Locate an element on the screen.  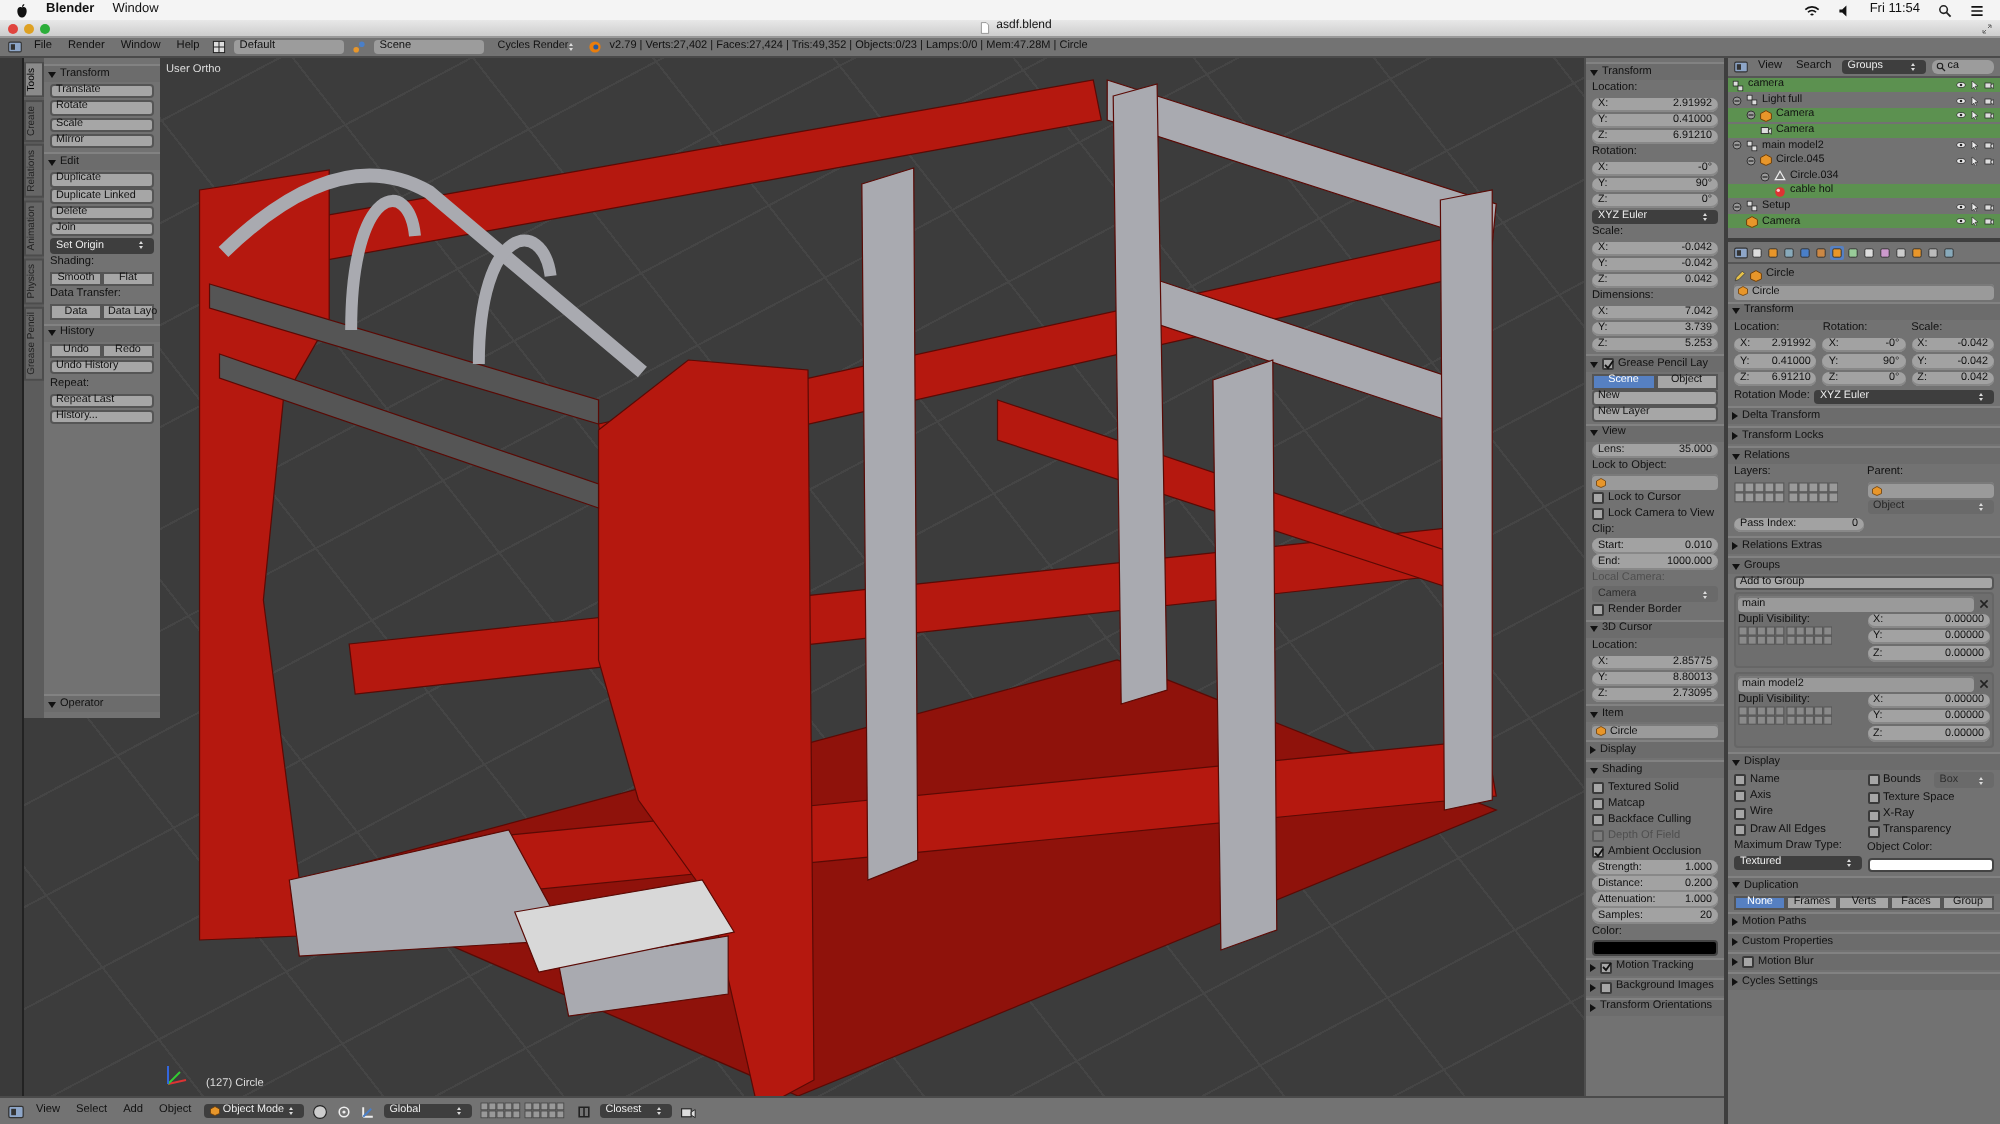
fullscreen-icon is located at coordinates (1987, 28).